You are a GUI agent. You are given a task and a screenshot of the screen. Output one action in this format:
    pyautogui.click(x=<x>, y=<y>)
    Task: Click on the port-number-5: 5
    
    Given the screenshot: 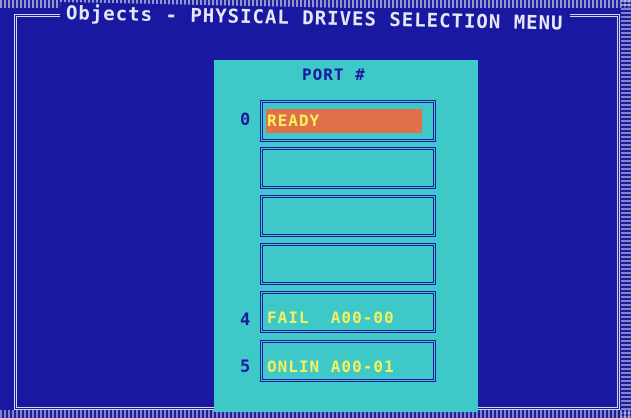 What is the action you would take?
    pyautogui.click(x=245, y=367)
    